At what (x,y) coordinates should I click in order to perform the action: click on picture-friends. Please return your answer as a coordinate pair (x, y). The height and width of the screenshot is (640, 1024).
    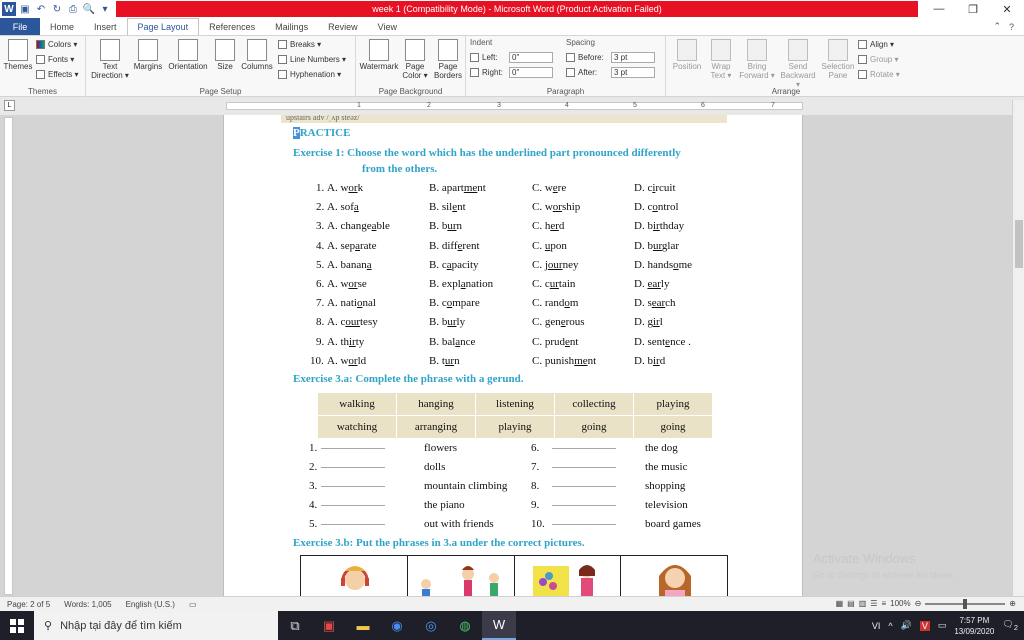
    Looking at the image, I should click on (461, 576).